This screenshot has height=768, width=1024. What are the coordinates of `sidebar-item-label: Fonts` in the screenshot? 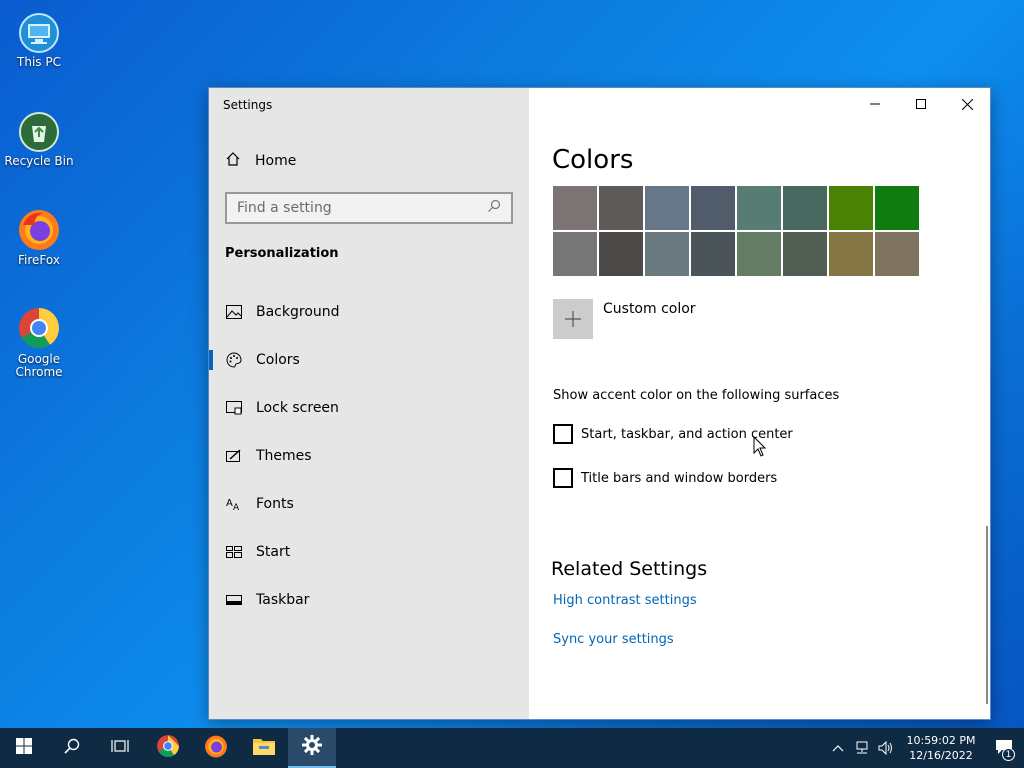 It's located at (275, 504).